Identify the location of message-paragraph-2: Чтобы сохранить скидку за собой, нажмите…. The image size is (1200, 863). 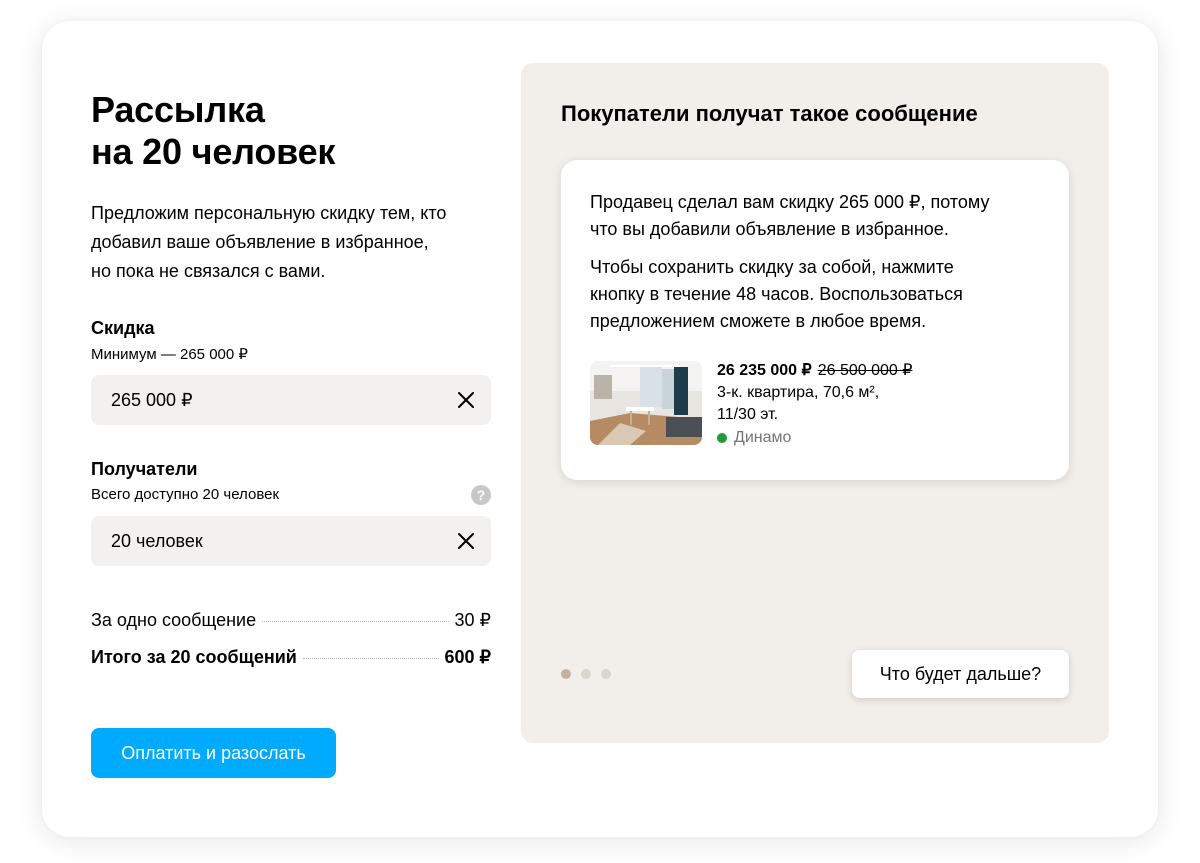
(815, 294).